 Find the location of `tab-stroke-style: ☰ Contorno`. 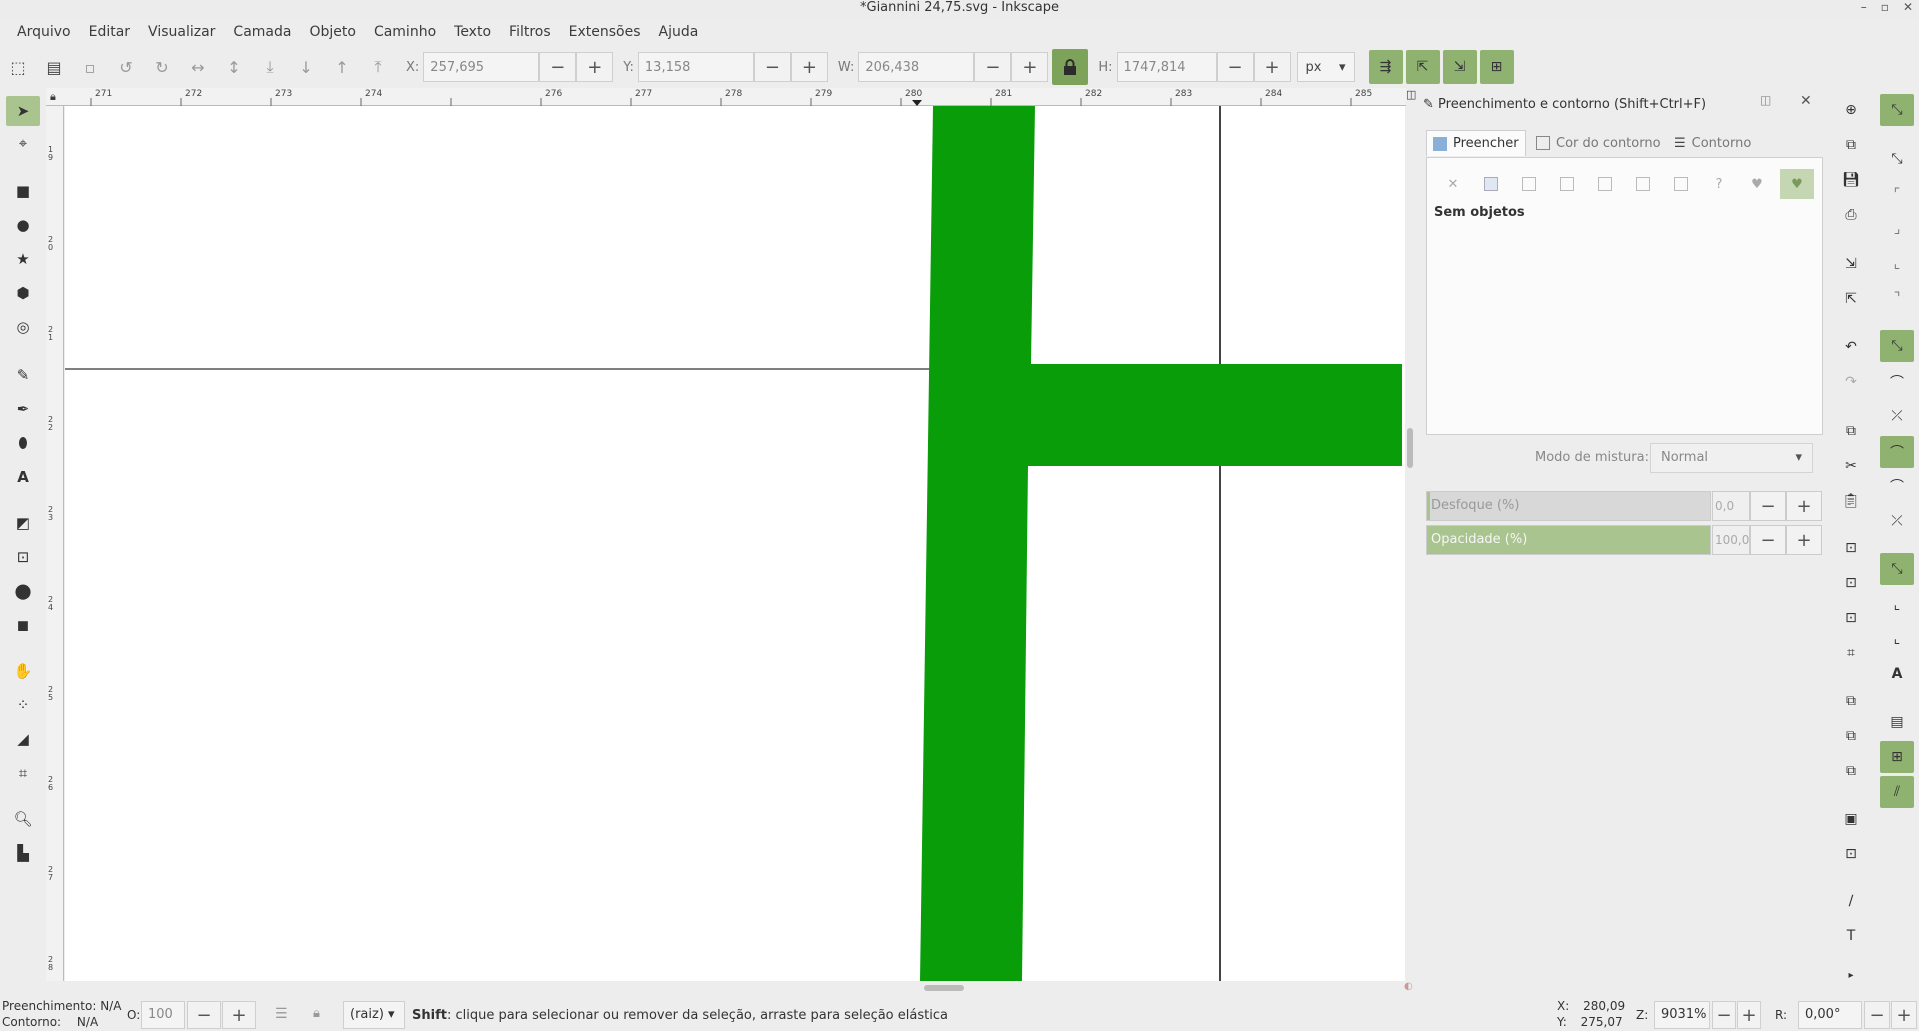

tab-stroke-style: ☰ Contorno is located at coordinates (1712, 143).